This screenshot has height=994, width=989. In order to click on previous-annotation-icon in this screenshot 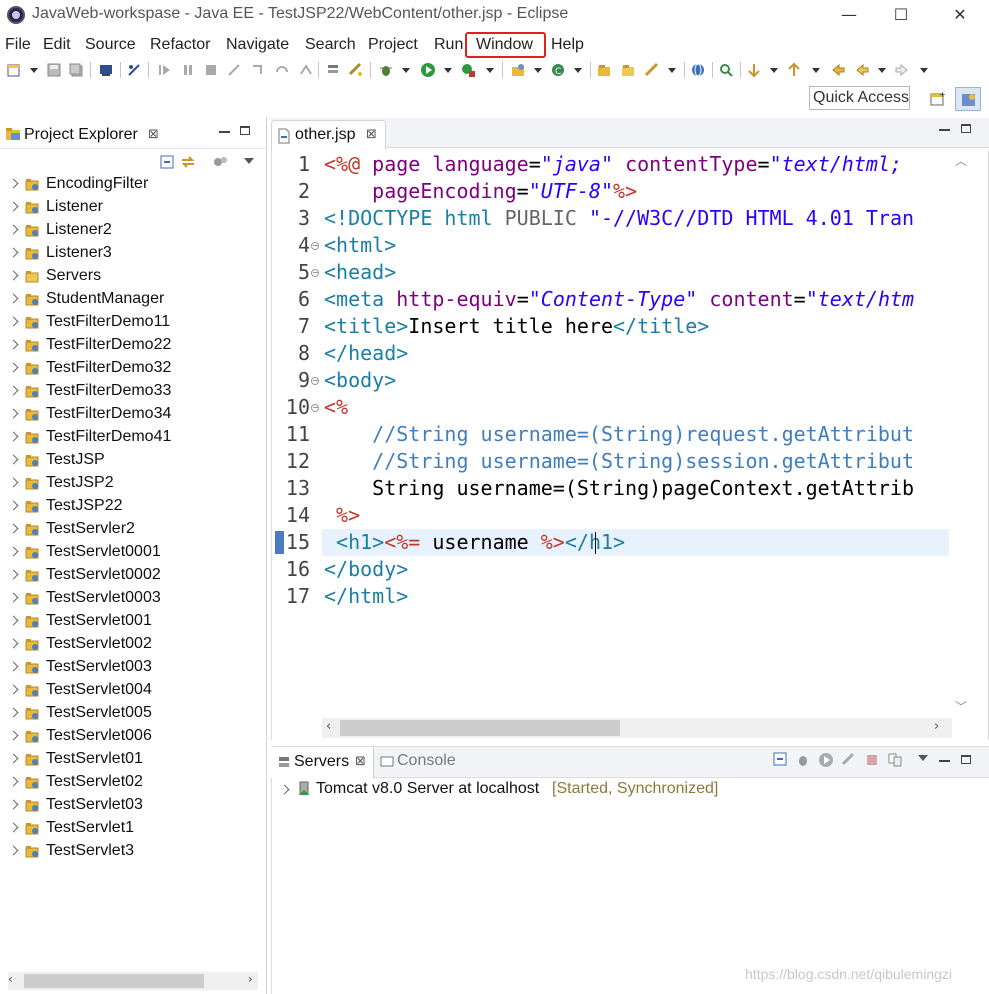, I will do `click(794, 70)`.